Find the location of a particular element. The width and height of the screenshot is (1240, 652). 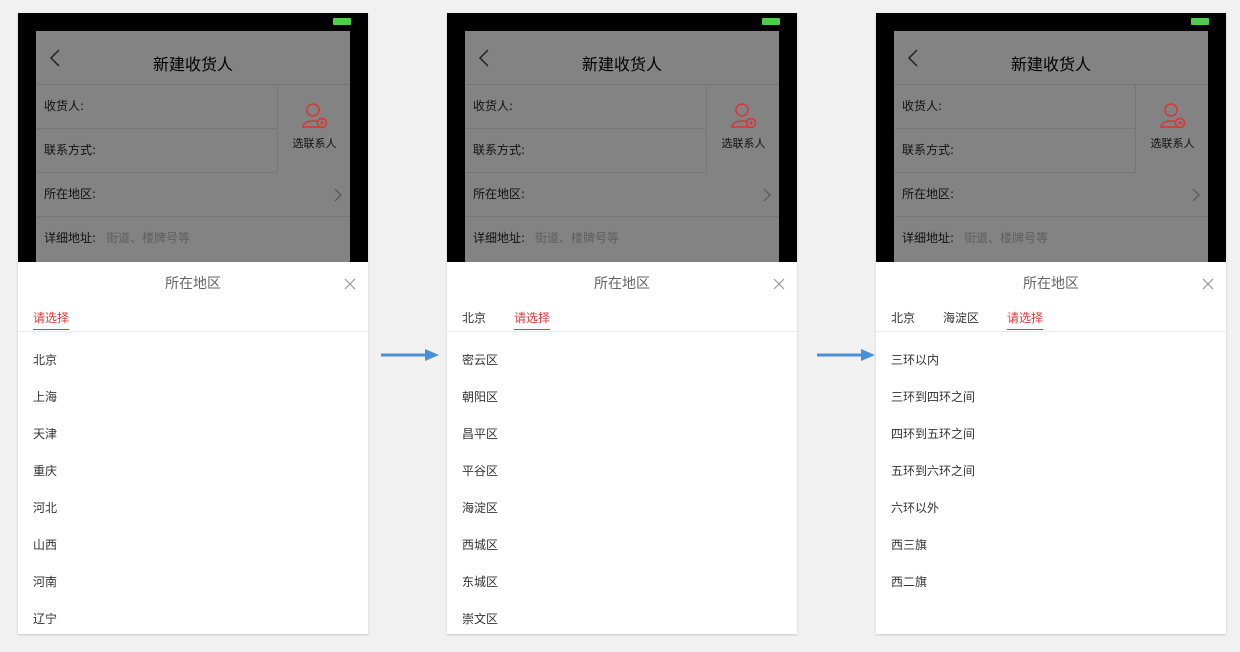

region-option: 上海 is located at coordinates (45, 397).